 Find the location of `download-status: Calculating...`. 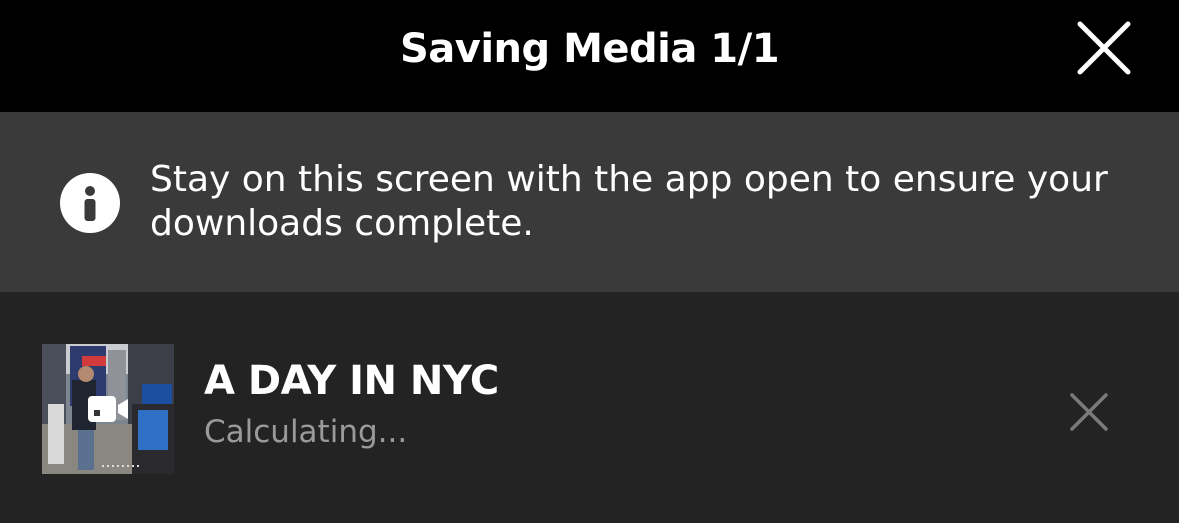

download-status: Calculating... is located at coordinates (306, 432).